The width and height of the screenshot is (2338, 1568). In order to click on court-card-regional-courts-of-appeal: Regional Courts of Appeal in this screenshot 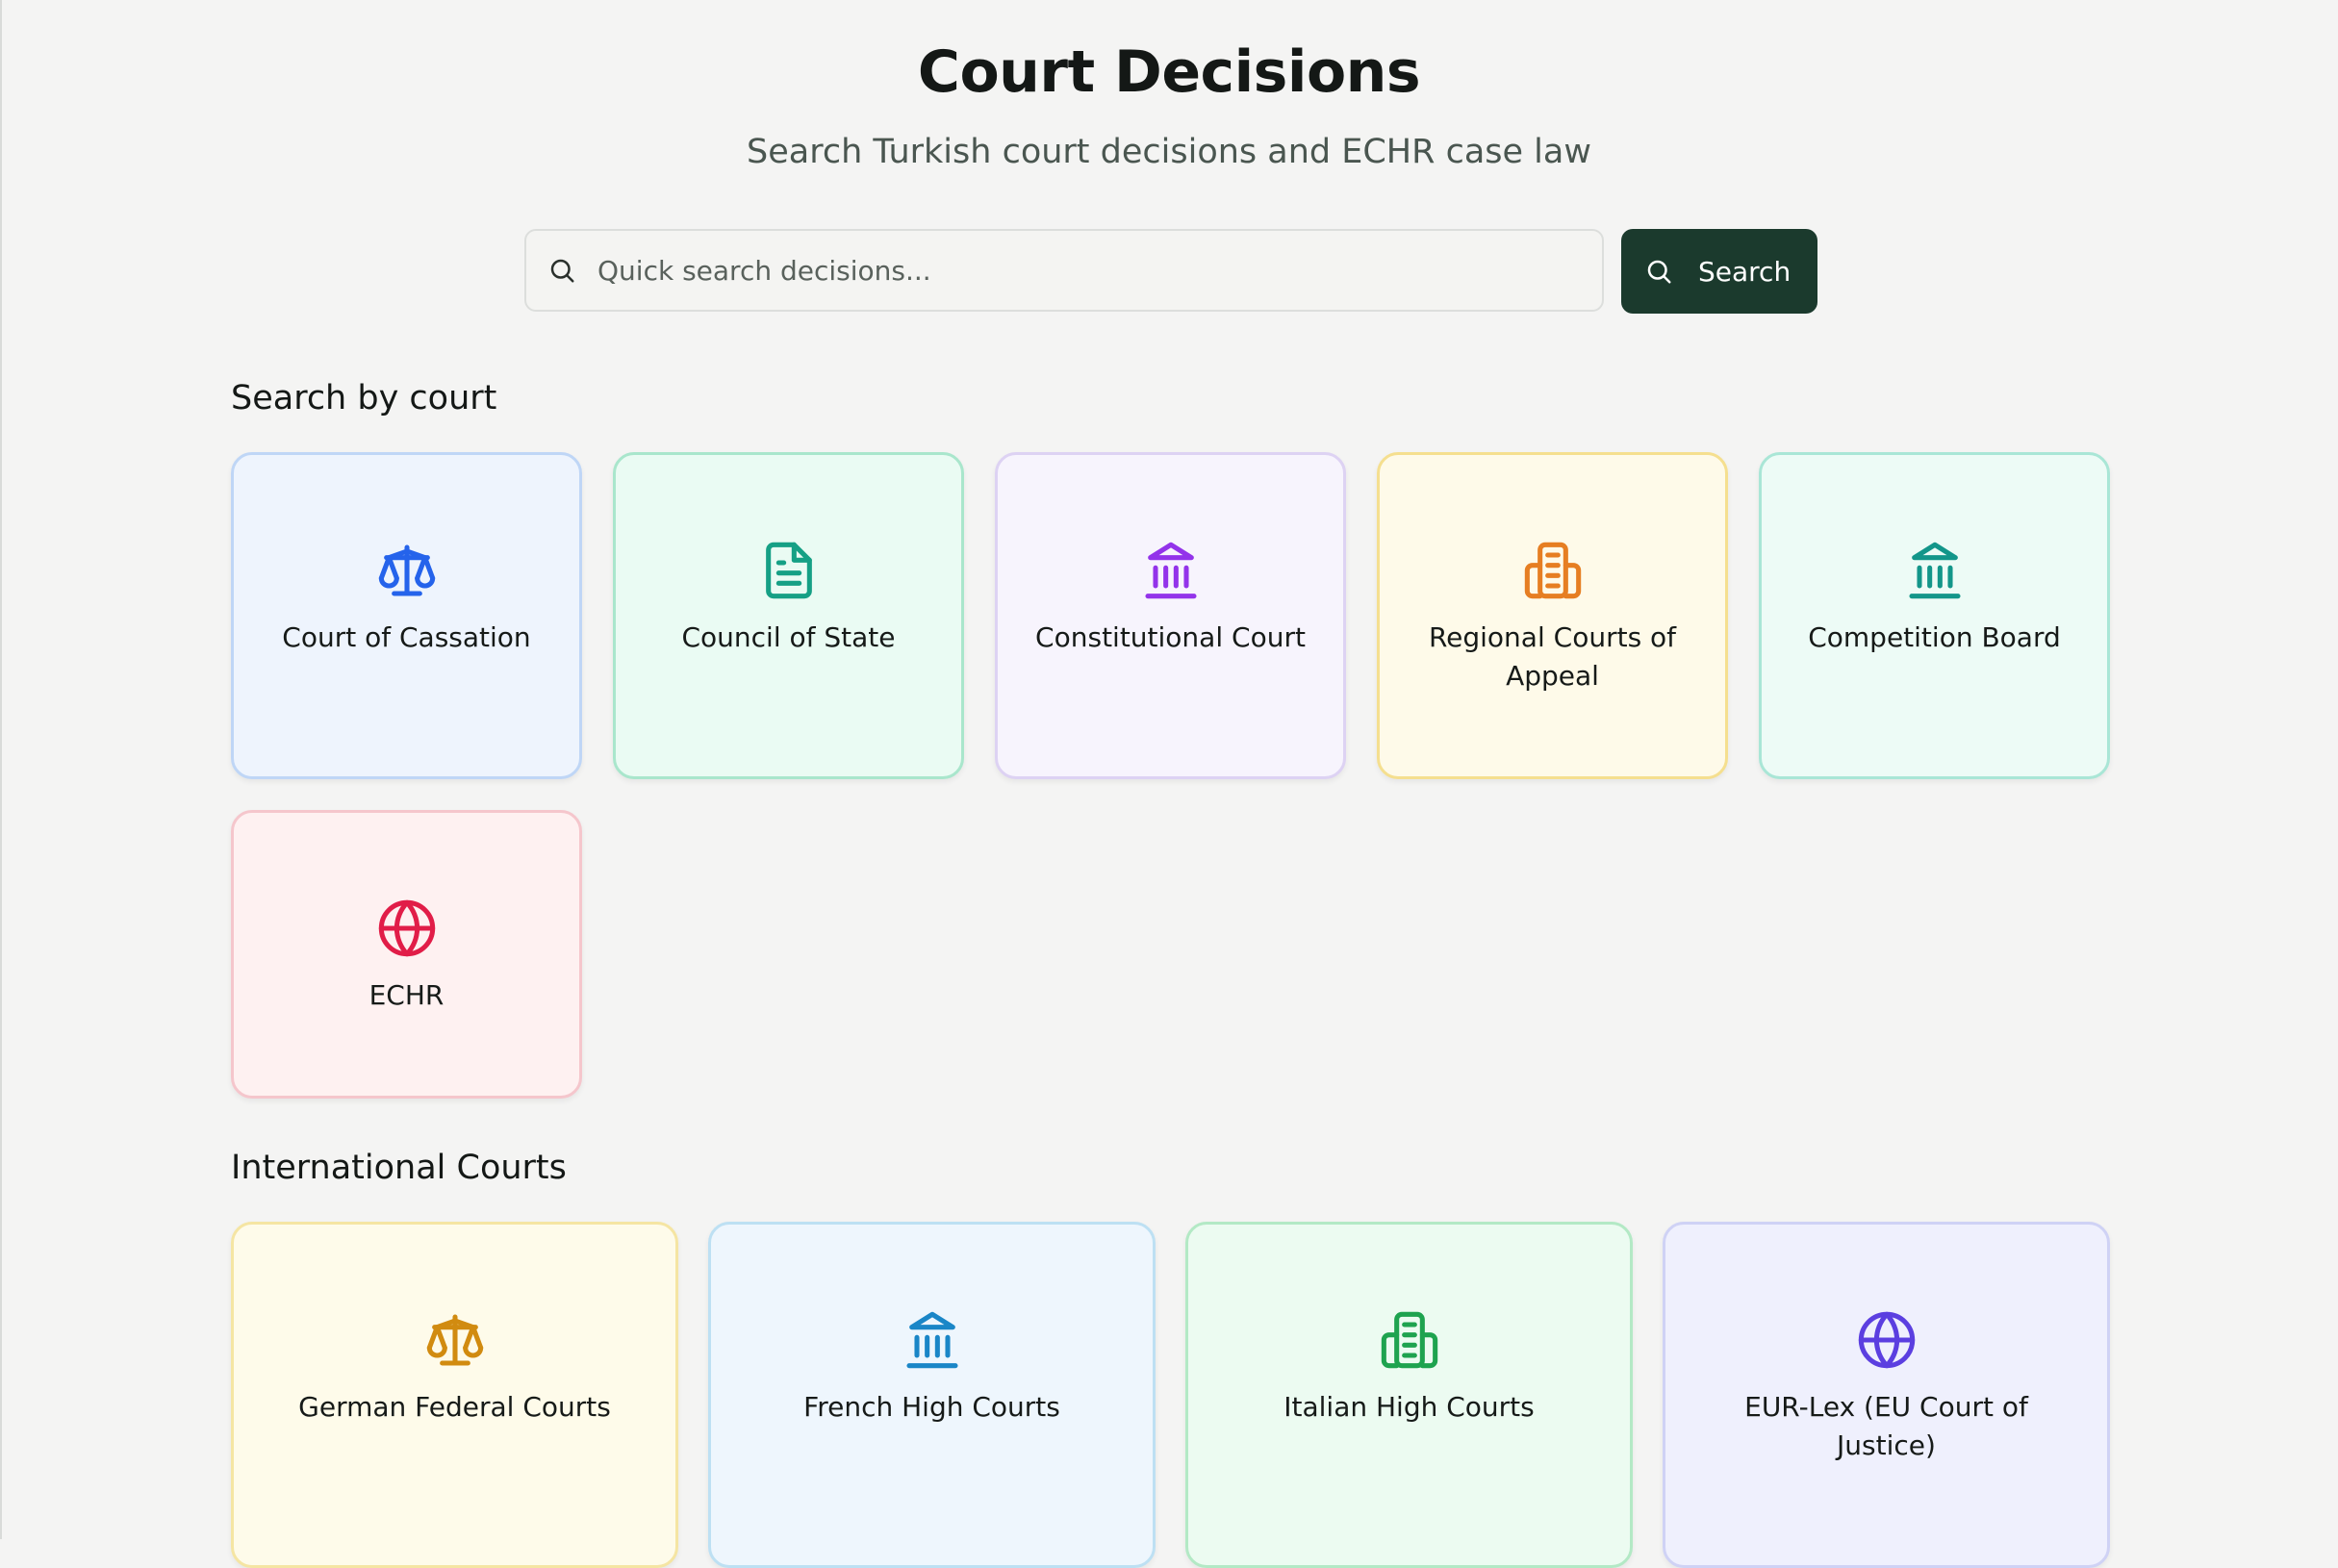, I will do `click(1552, 615)`.